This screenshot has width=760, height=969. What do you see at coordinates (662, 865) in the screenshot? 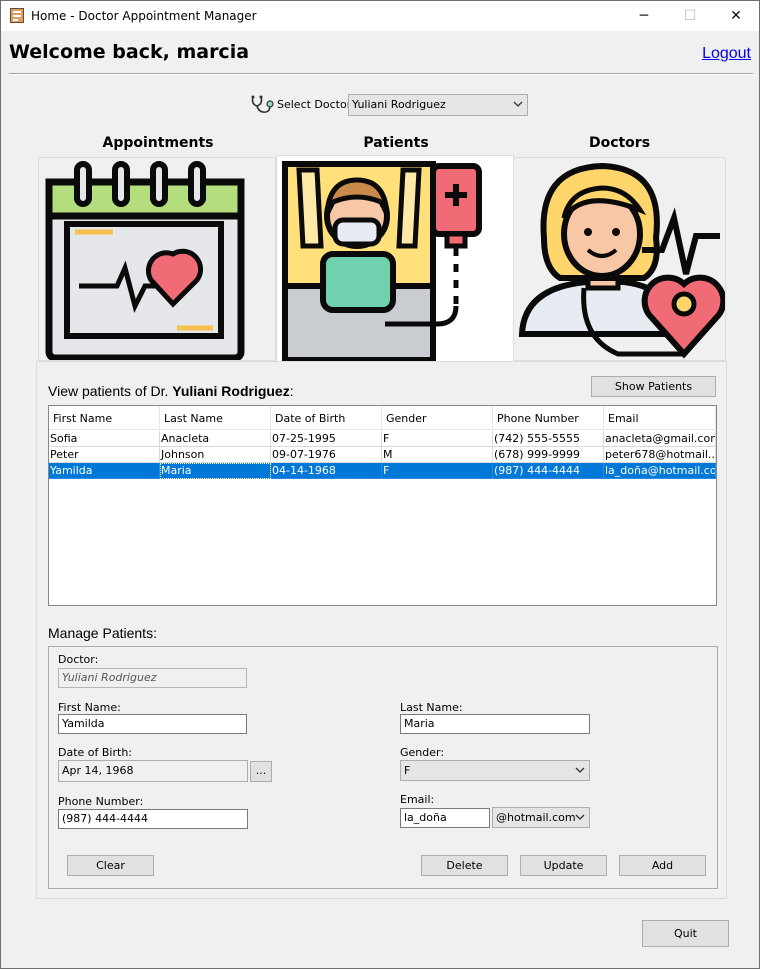
I see `add-button: Add` at bounding box center [662, 865].